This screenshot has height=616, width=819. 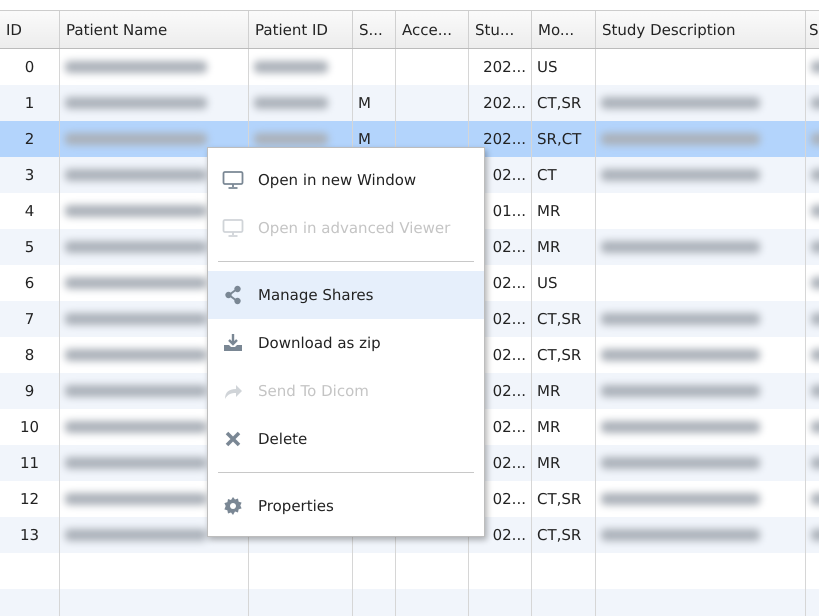 I want to click on table-cell: 12, so click(x=30, y=499).